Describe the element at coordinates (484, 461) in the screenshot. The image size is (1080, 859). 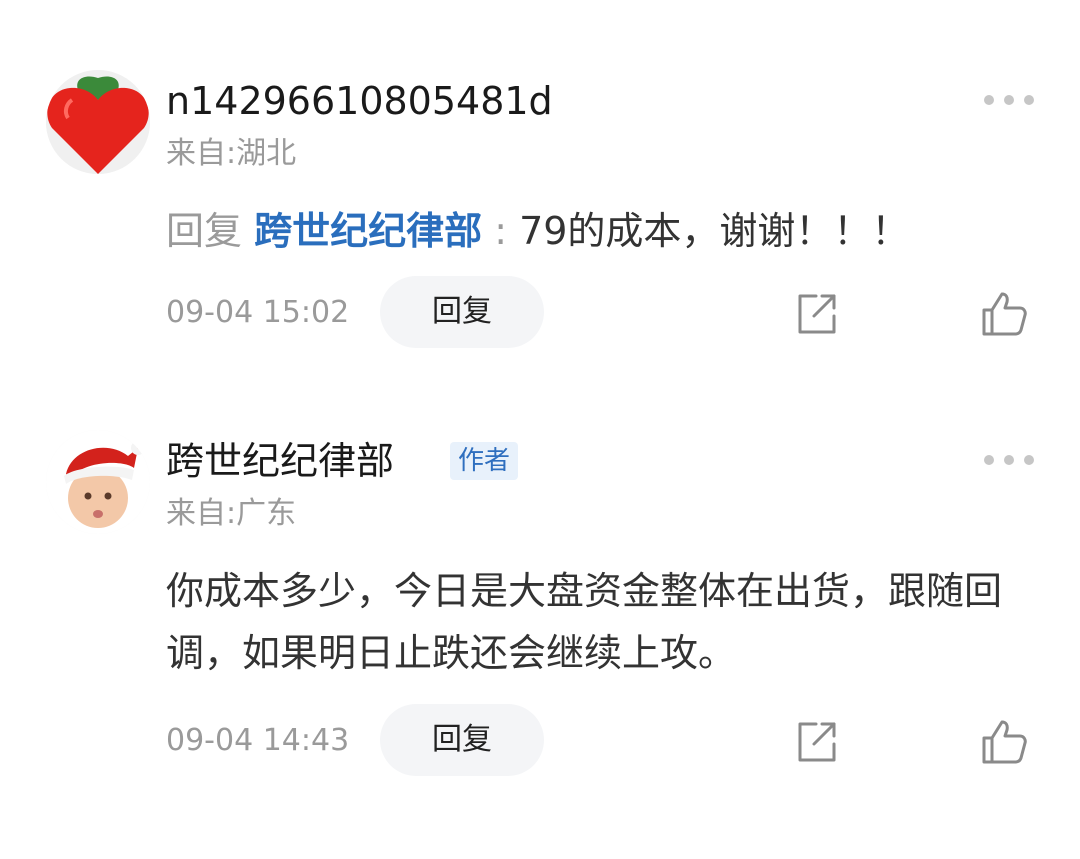
I see `author-badge: 作者` at that location.